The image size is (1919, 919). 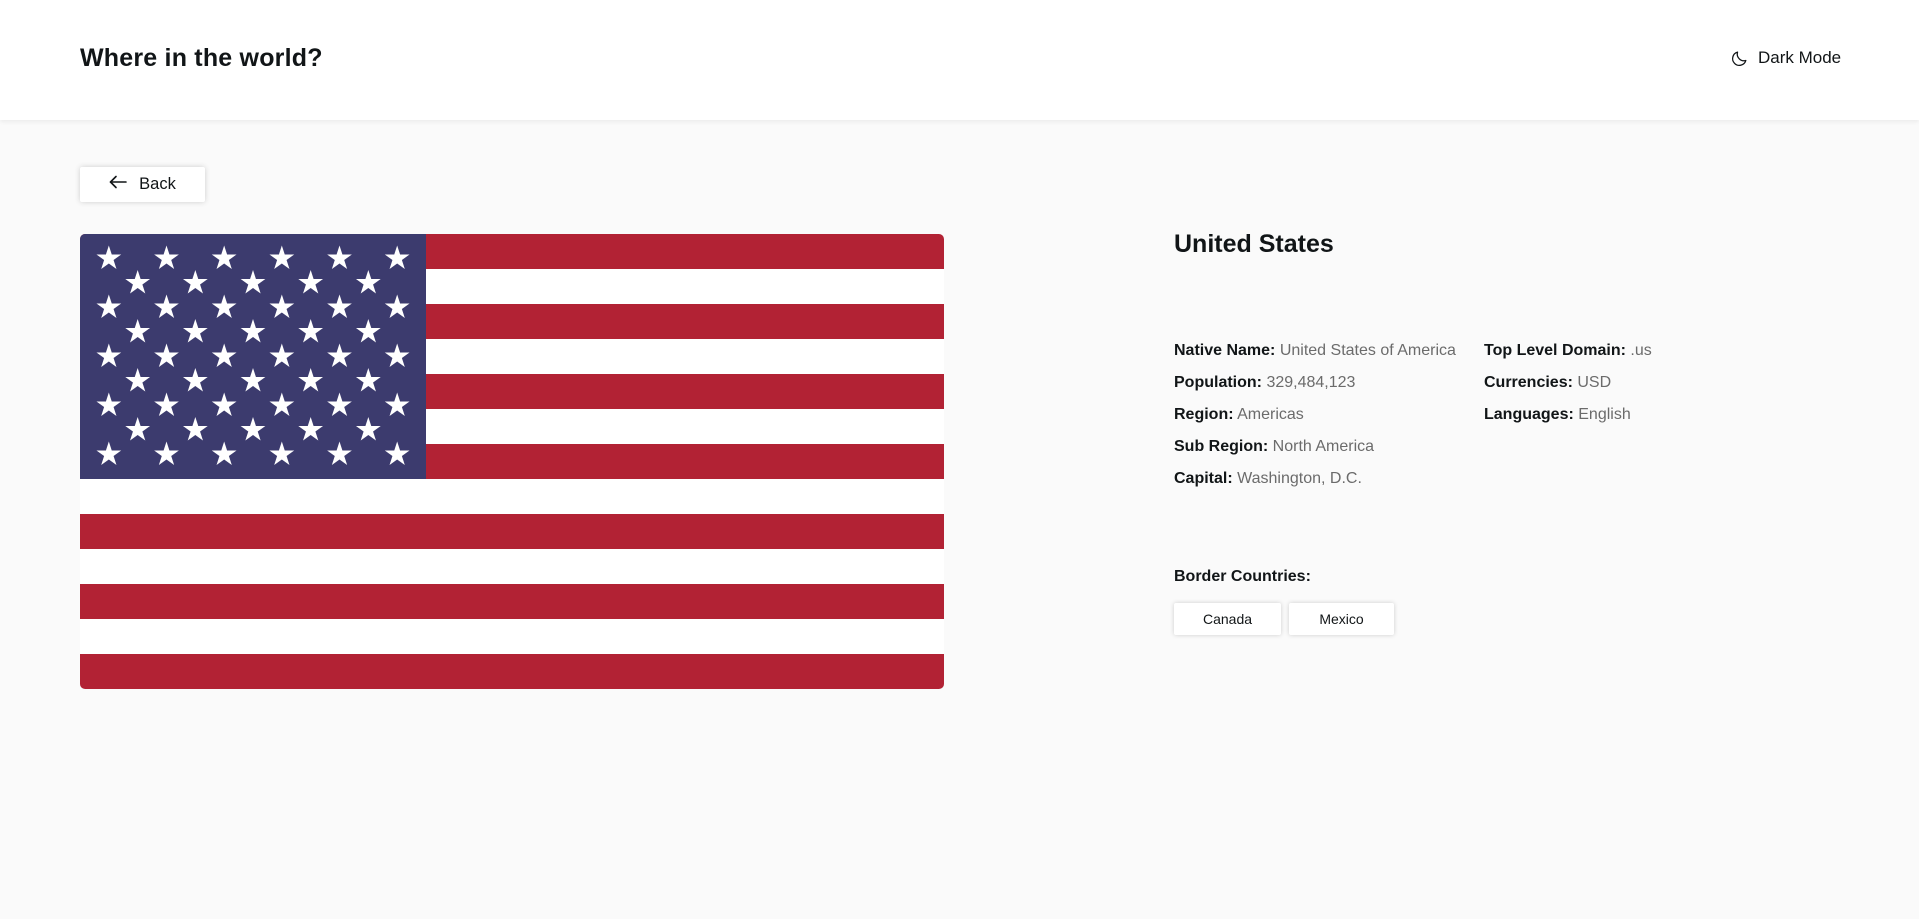 I want to click on app-title: Where in the world?, so click(x=201, y=58).